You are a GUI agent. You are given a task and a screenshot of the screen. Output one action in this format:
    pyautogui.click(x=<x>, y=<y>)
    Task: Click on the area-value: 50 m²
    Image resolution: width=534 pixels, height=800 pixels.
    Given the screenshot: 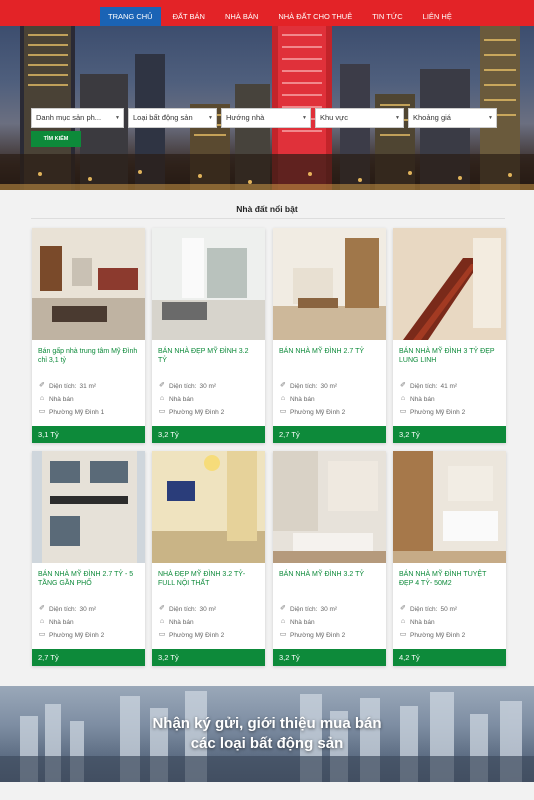 What is the action you would take?
    pyautogui.click(x=449, y=609)
    